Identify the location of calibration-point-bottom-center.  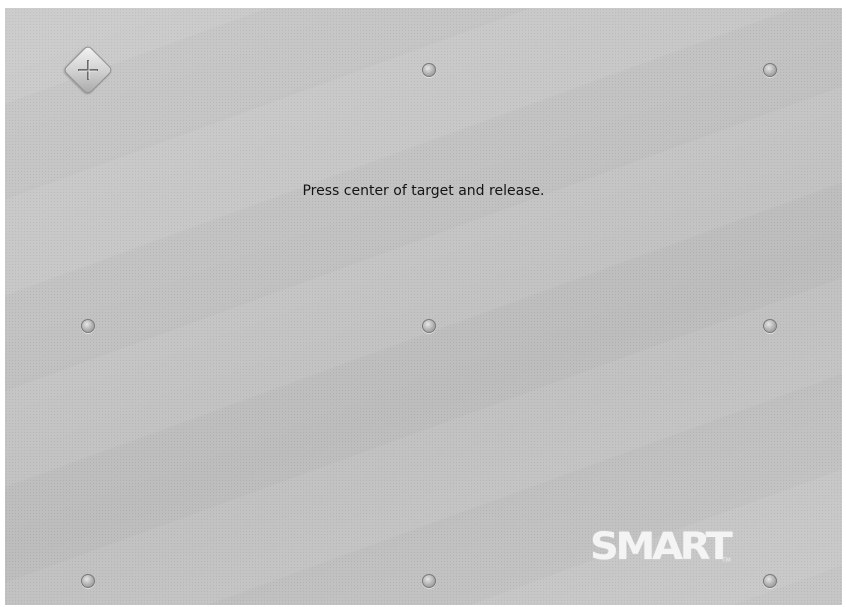
(429, 581).